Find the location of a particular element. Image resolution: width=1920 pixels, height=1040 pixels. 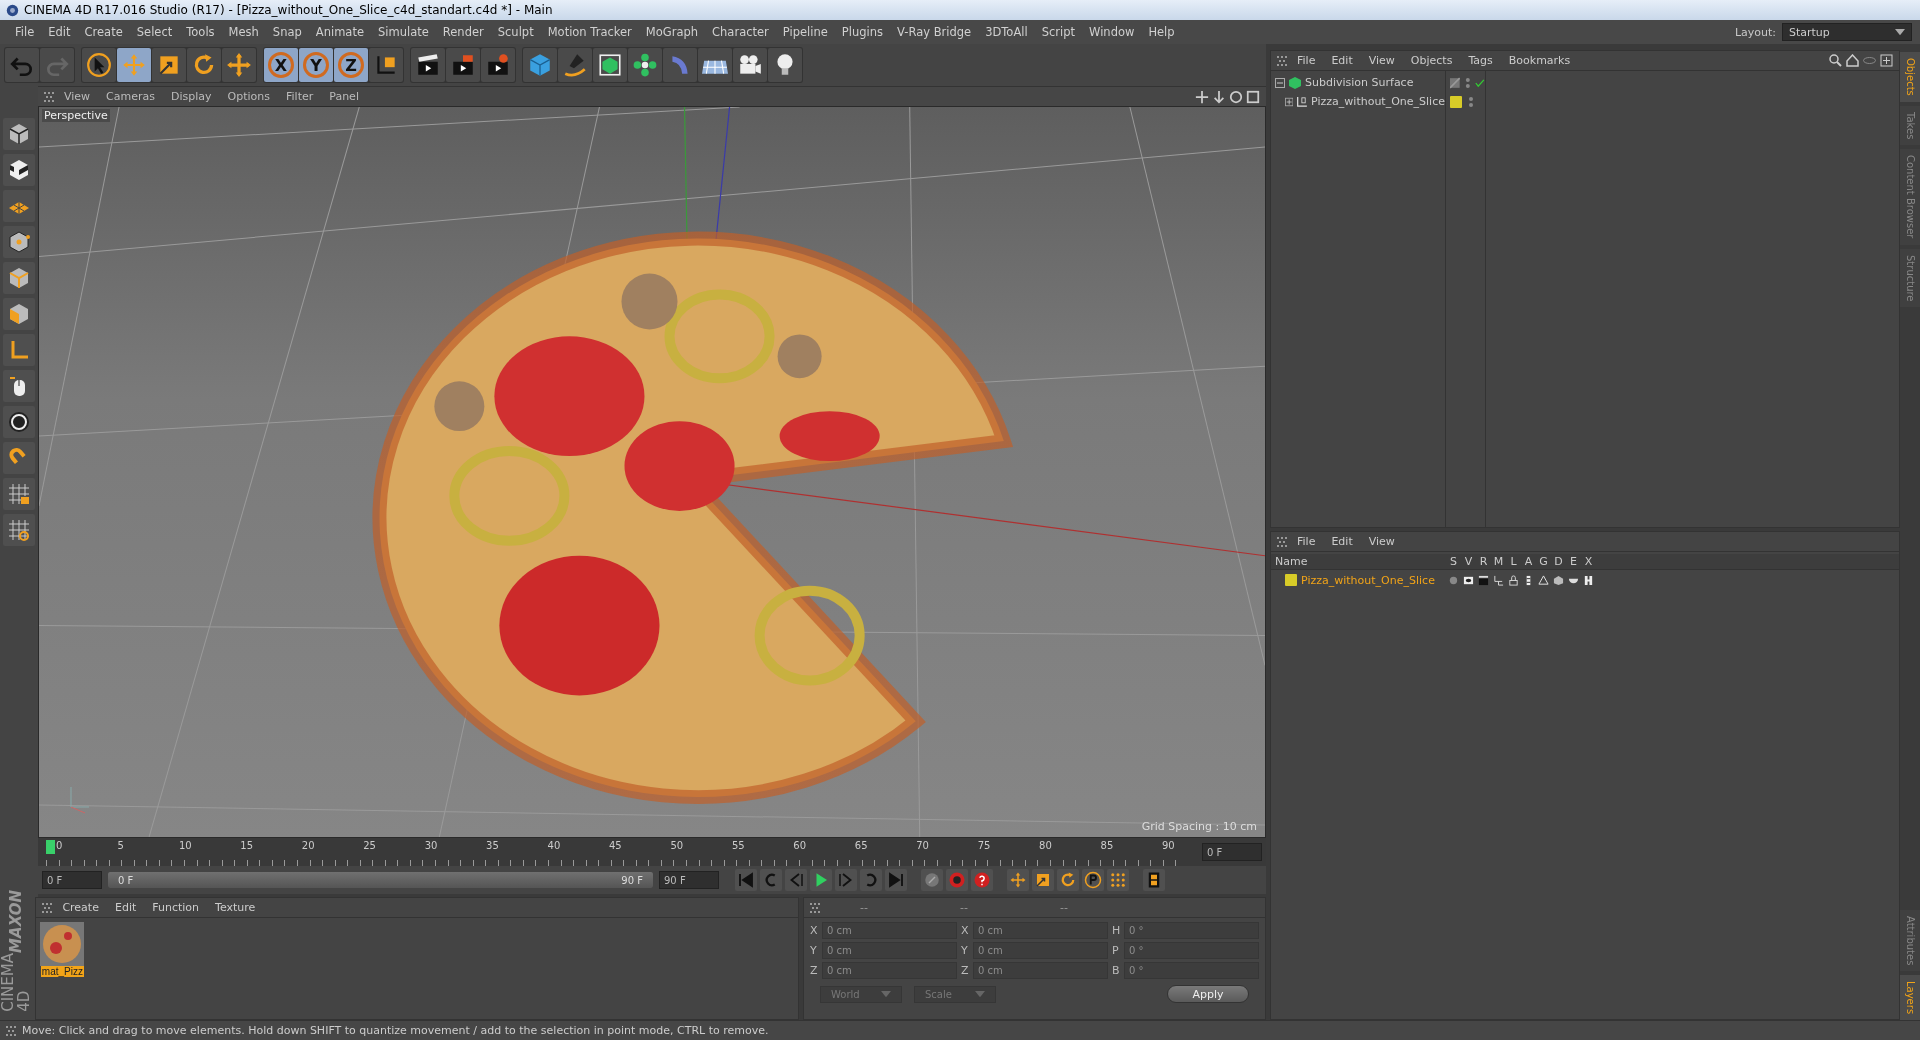

menu-item: Character is located at coordinates (740, 32).